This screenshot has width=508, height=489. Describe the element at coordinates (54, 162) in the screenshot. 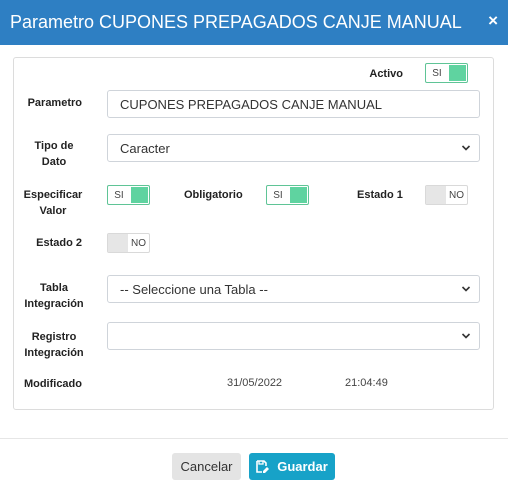

I see `tipo-dato-label-line2: Dato` at that location.